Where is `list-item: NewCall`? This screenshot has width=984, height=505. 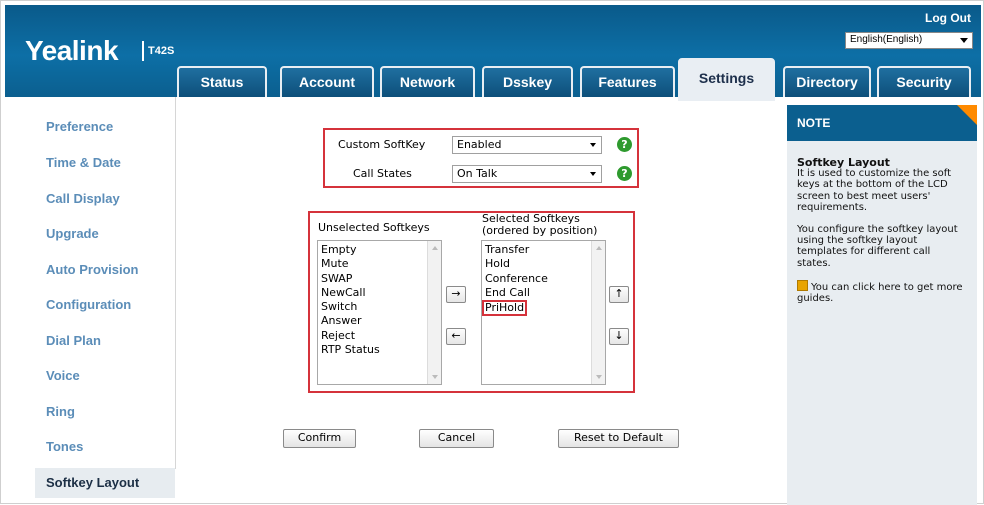
list-item: NewCall is located at coordinates (379, 293).